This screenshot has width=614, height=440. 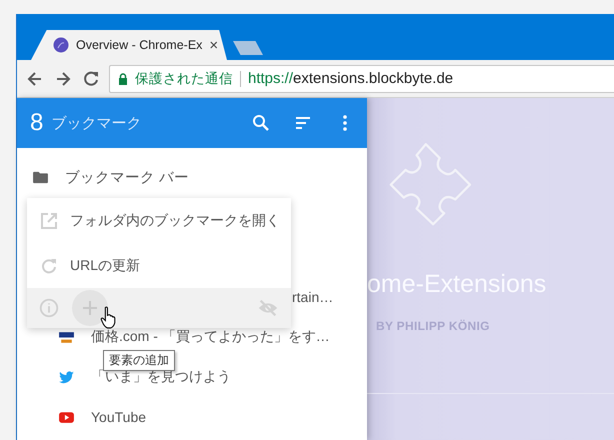 What do you see at coordinates (123, 78) in the screenshot?
I see `lock-icon` at bounding box center [123, 78].